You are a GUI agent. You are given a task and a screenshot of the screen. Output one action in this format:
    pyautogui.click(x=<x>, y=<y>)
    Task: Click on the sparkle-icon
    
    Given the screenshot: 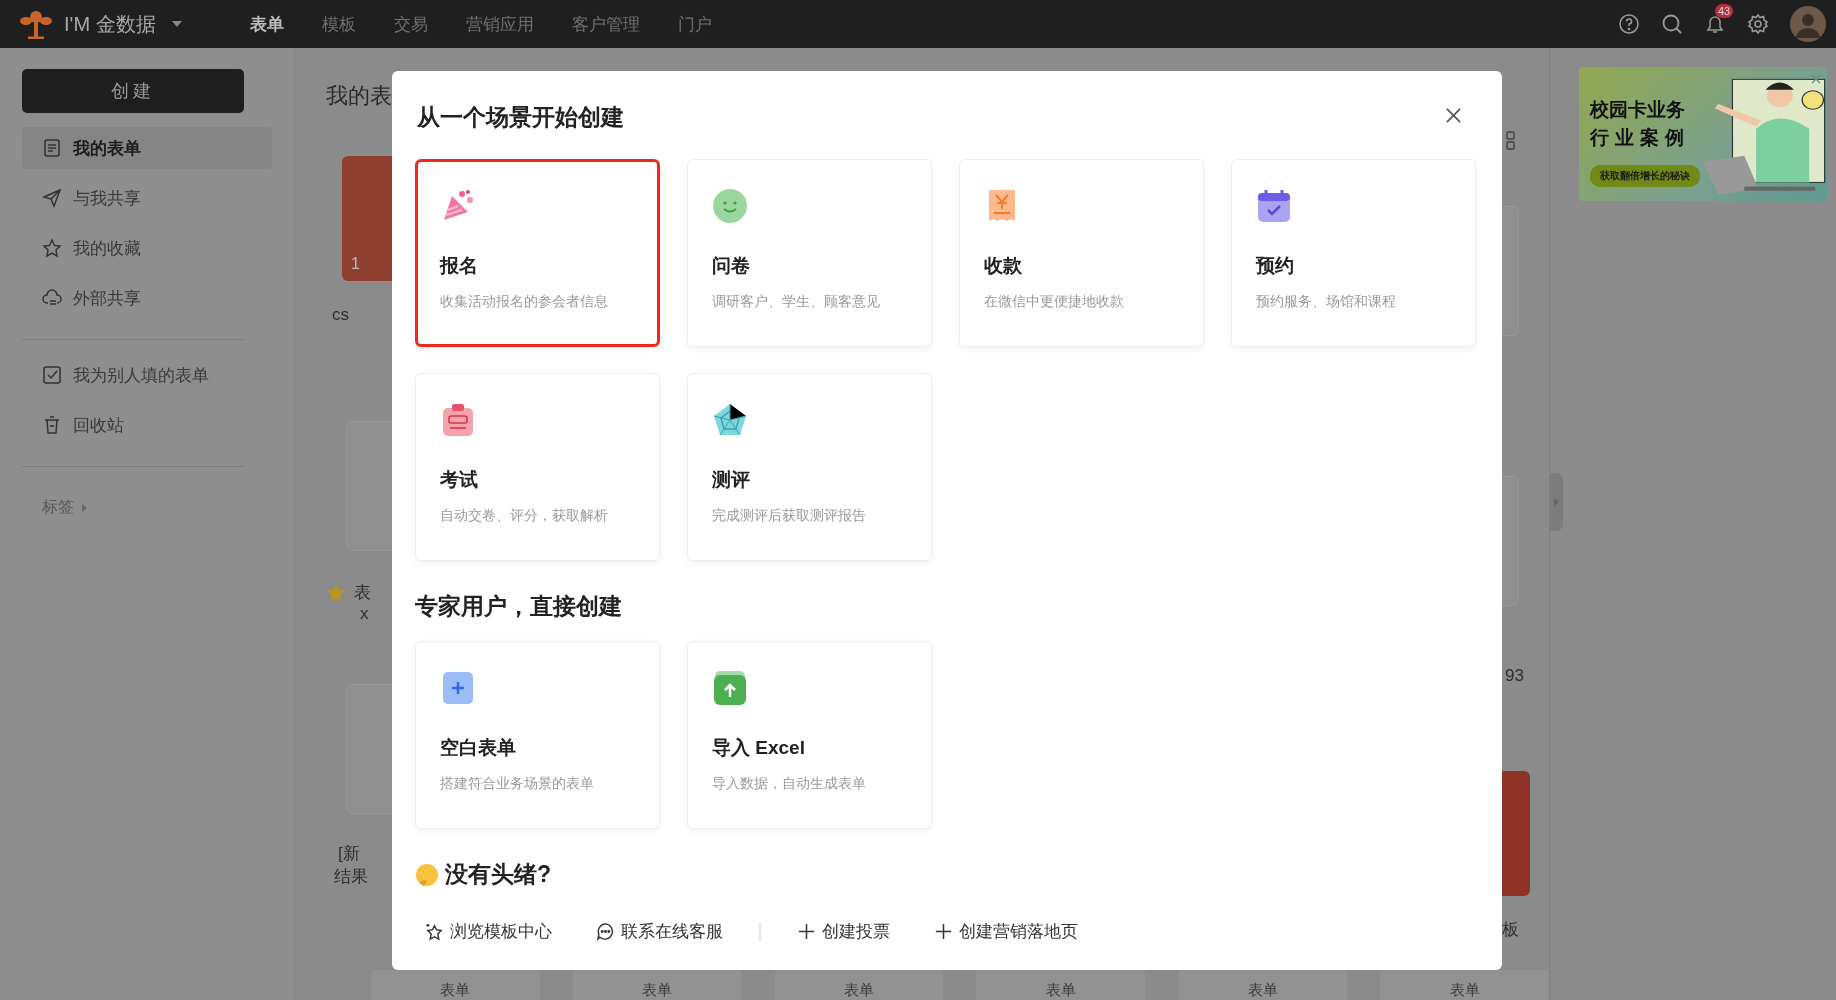 What is the action you would take?
    pyautogui.click(x=434, y=931)
    